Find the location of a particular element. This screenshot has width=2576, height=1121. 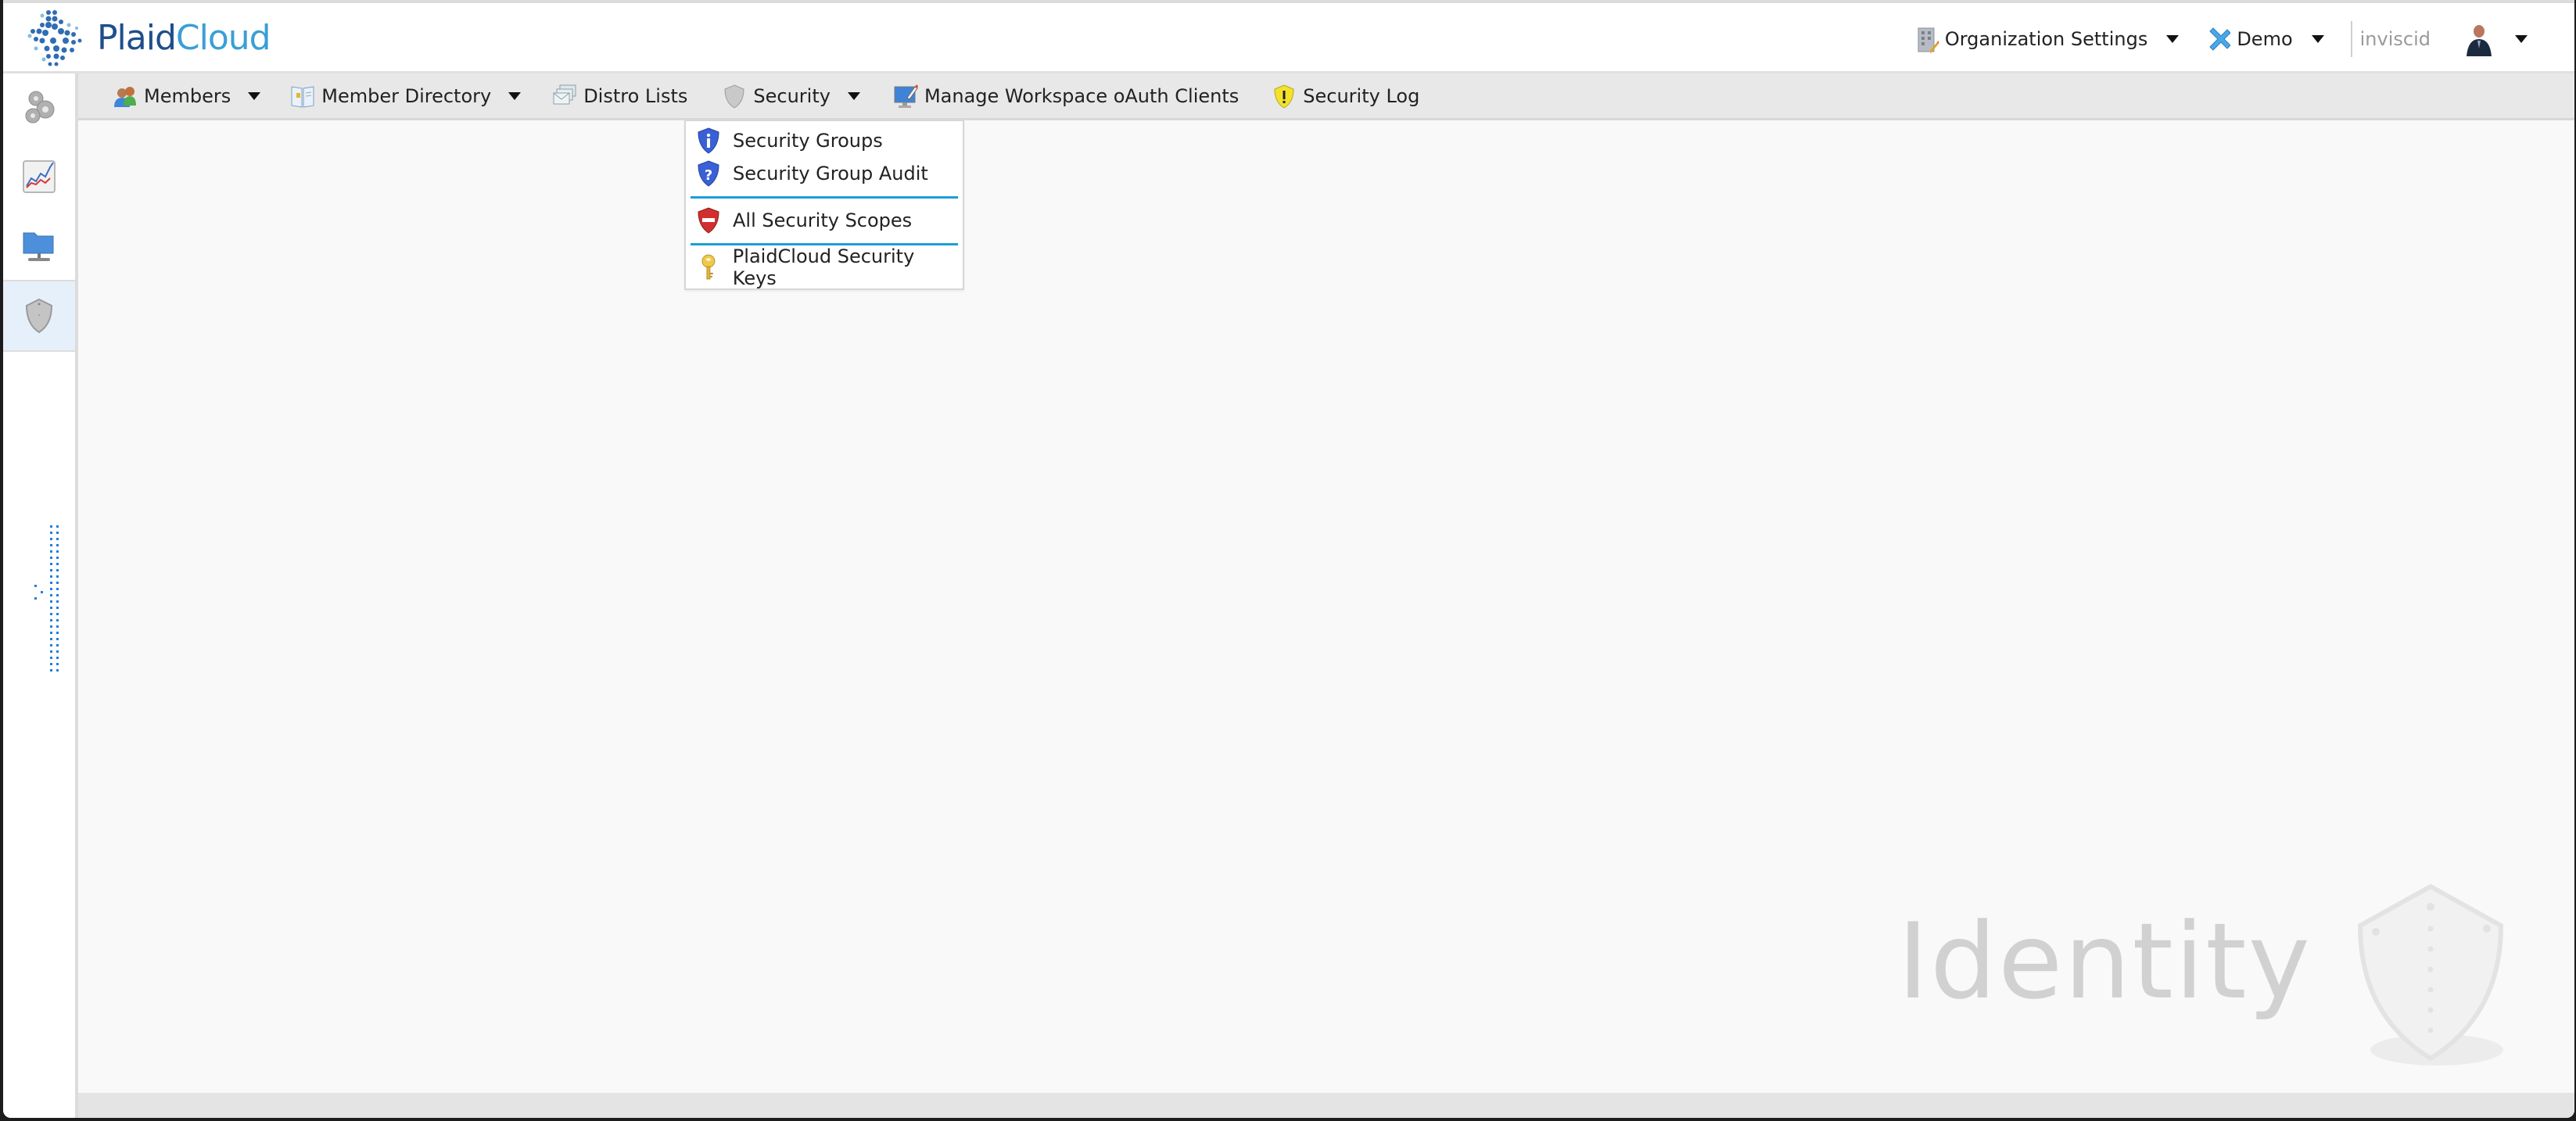

menu-item-security-groups: Security Groups is located at coordinates (825, 140).